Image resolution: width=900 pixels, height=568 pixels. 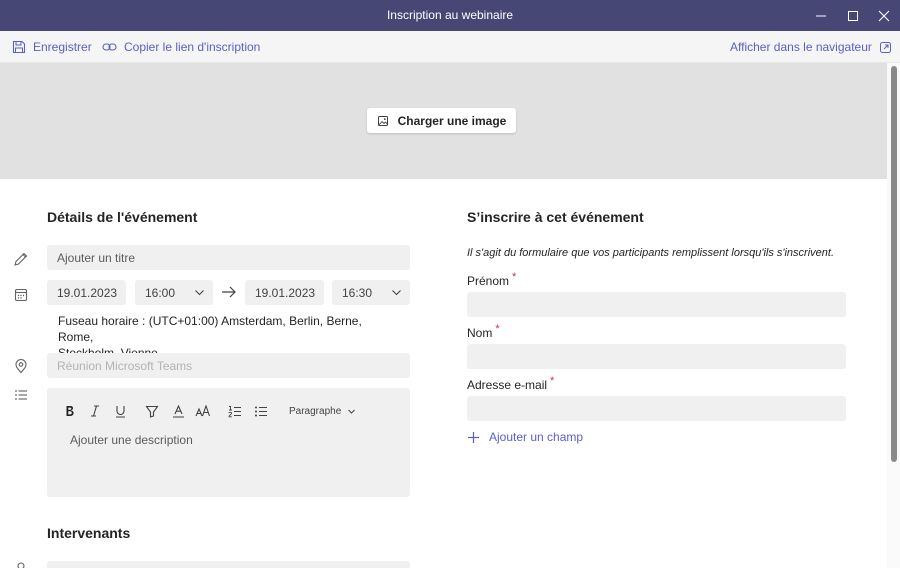 I want to click on open-external-icon, so click(x=885, y=47).